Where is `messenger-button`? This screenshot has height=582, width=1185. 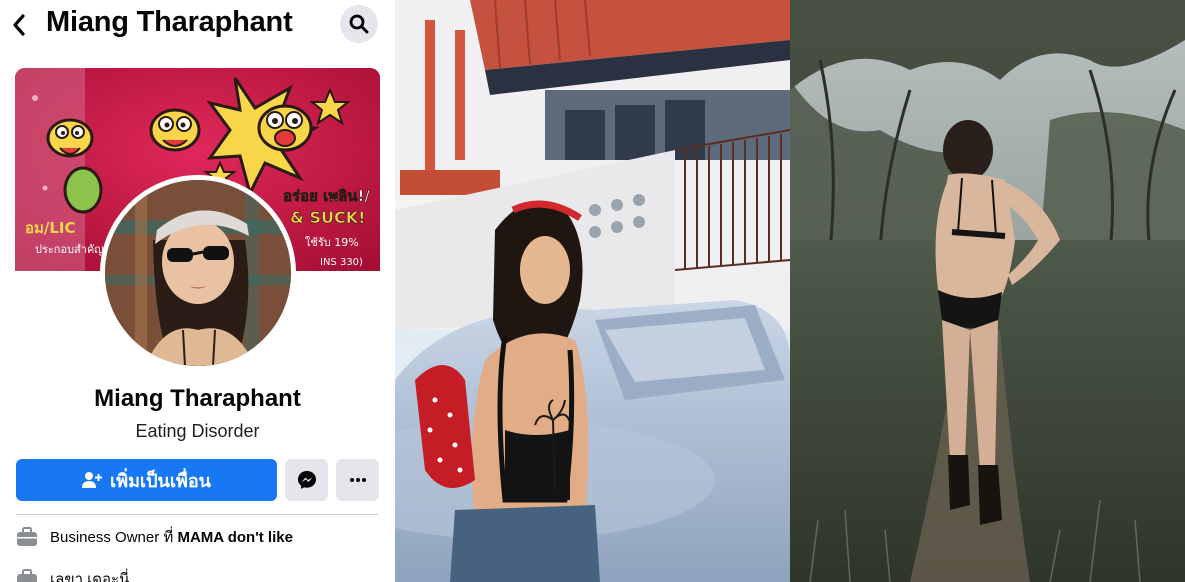
messenger-button is located at coordinates (306, 480).